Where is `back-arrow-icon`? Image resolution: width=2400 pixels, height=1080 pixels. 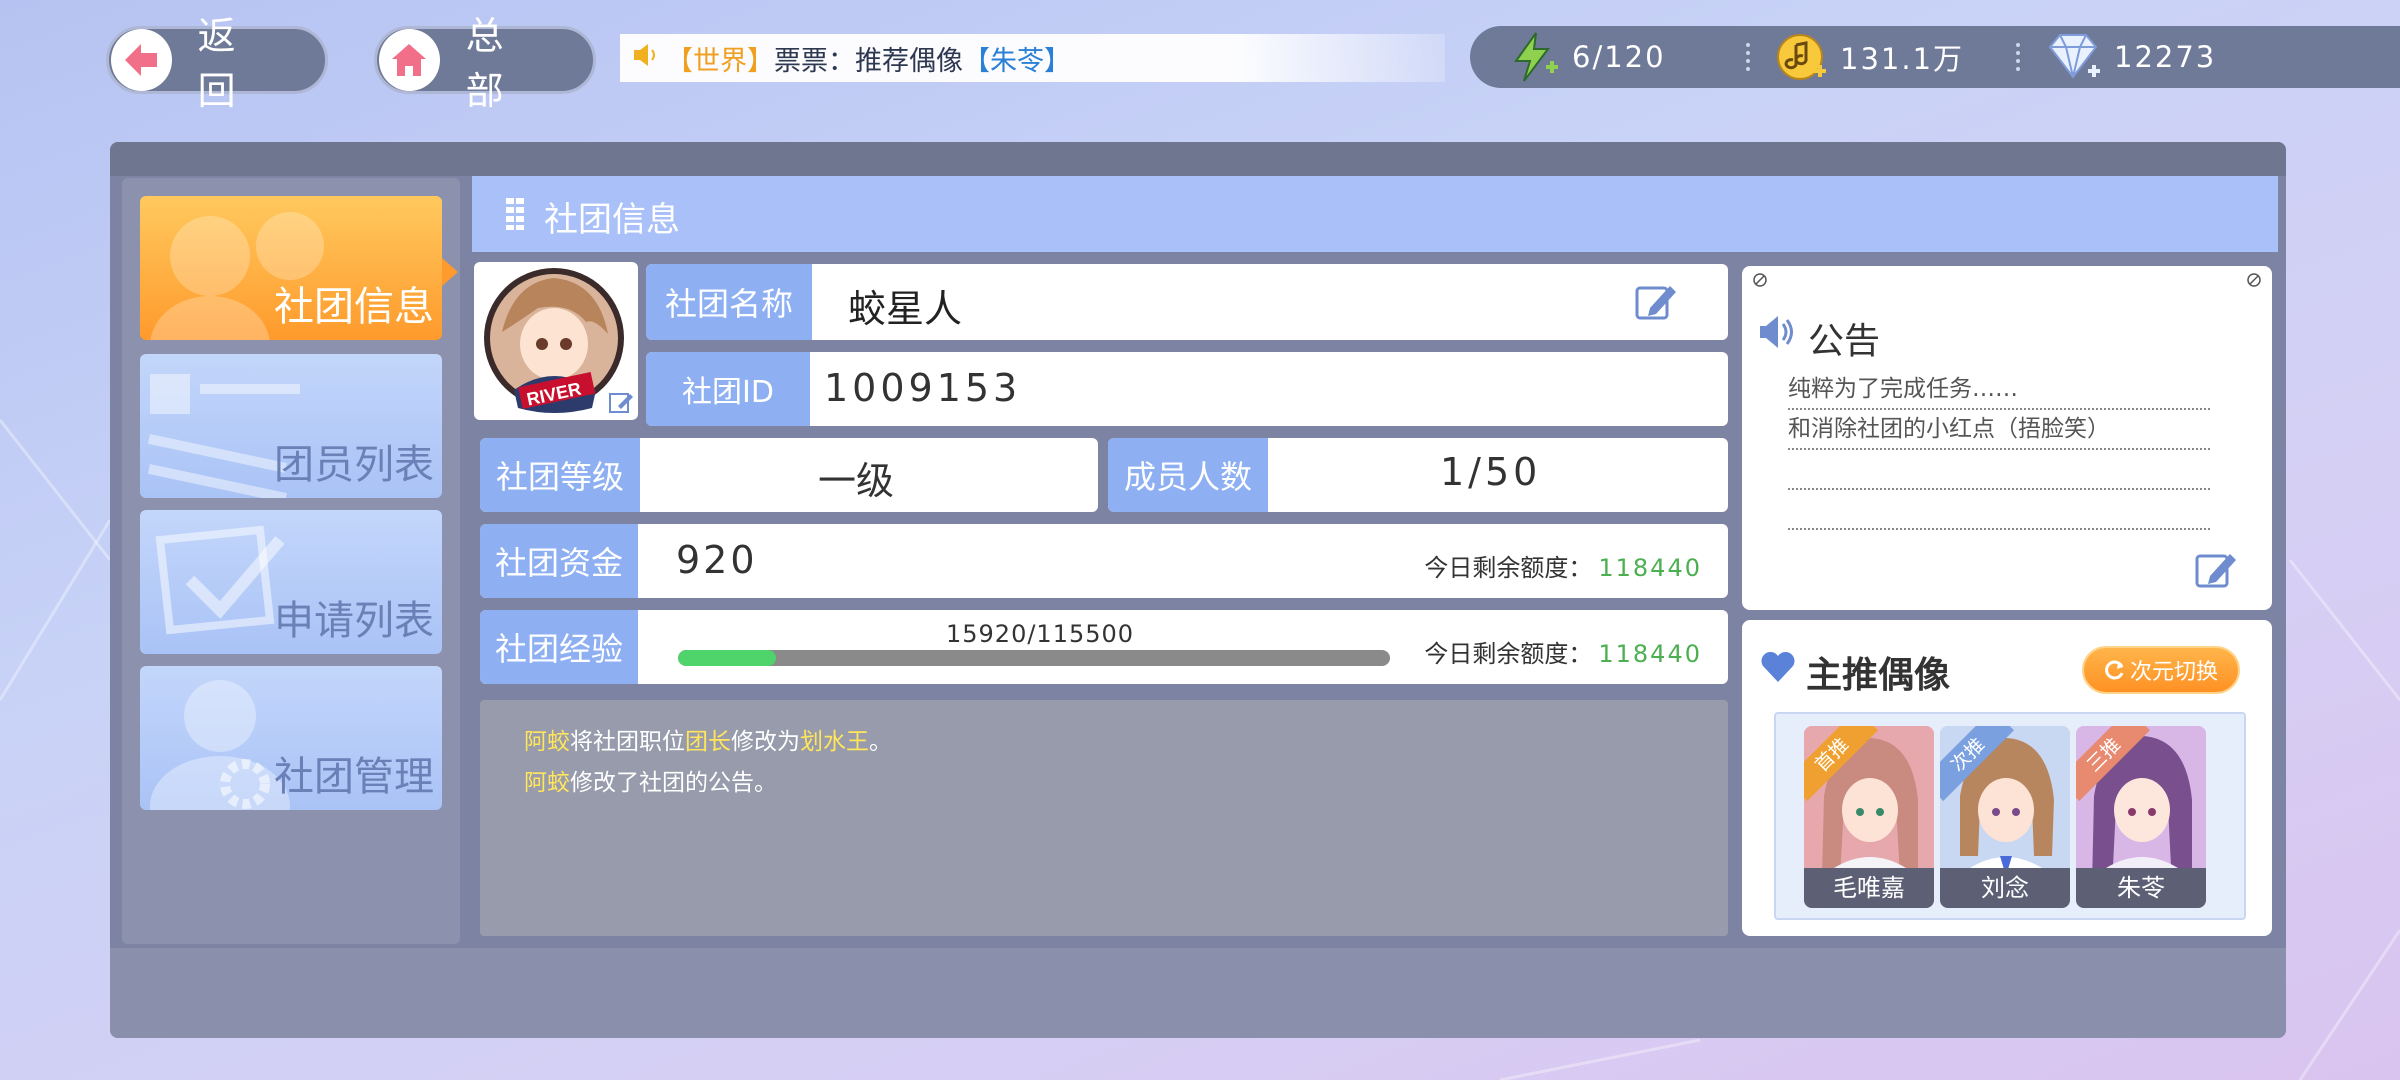 back-arrow-icon is located at coordinates (141, 60).